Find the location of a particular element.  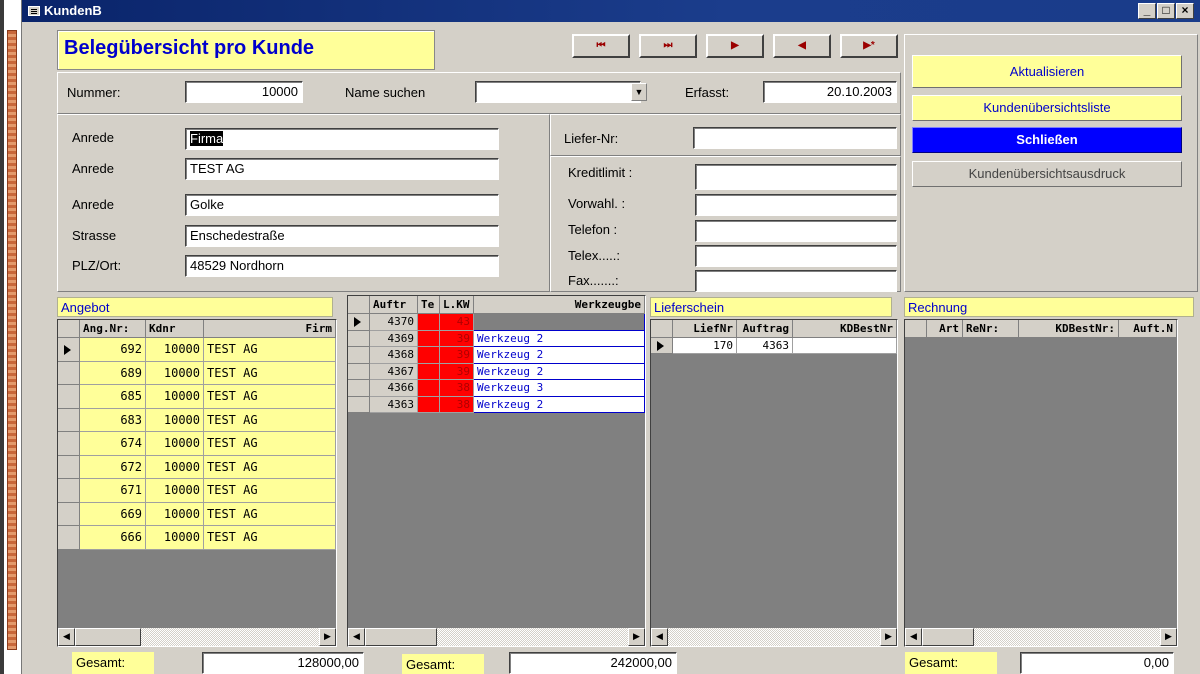

window-titlebar: KundenB is located at coordinates (611, 11).